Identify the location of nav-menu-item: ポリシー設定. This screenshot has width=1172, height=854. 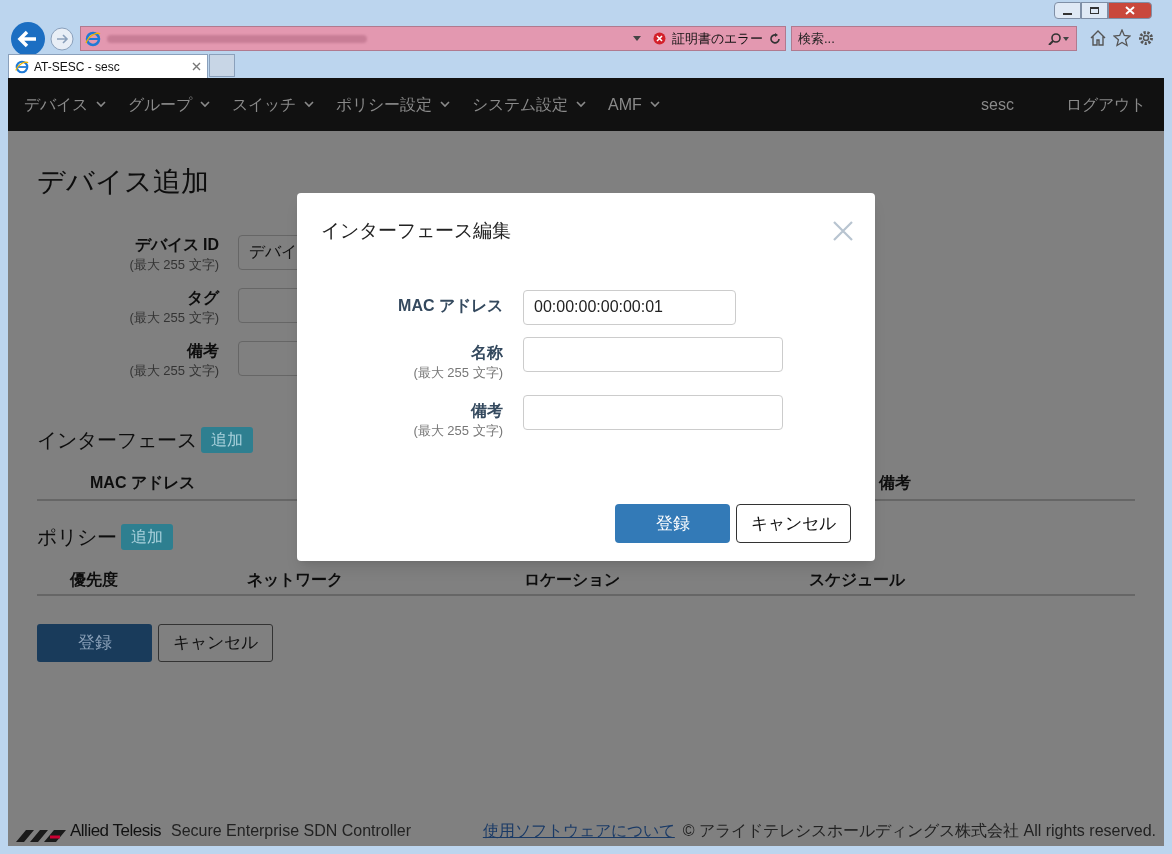
(393, 104).